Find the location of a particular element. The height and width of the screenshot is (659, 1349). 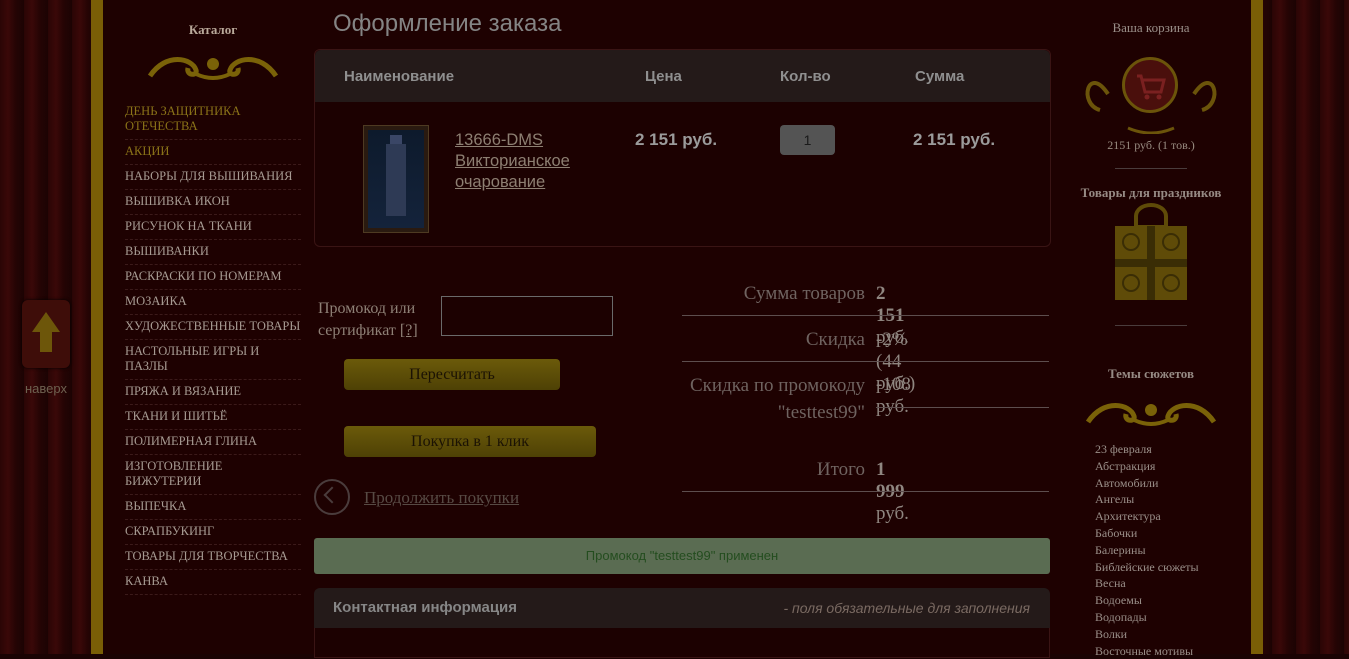

header-sum: Сумма is located at coordinates (940, 76).